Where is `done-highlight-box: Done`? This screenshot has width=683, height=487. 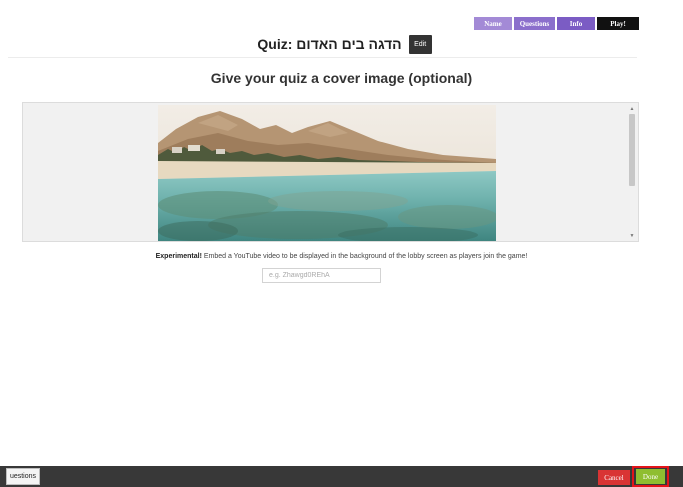
done-highlight-box: Done is located at coordinates (650, 476).